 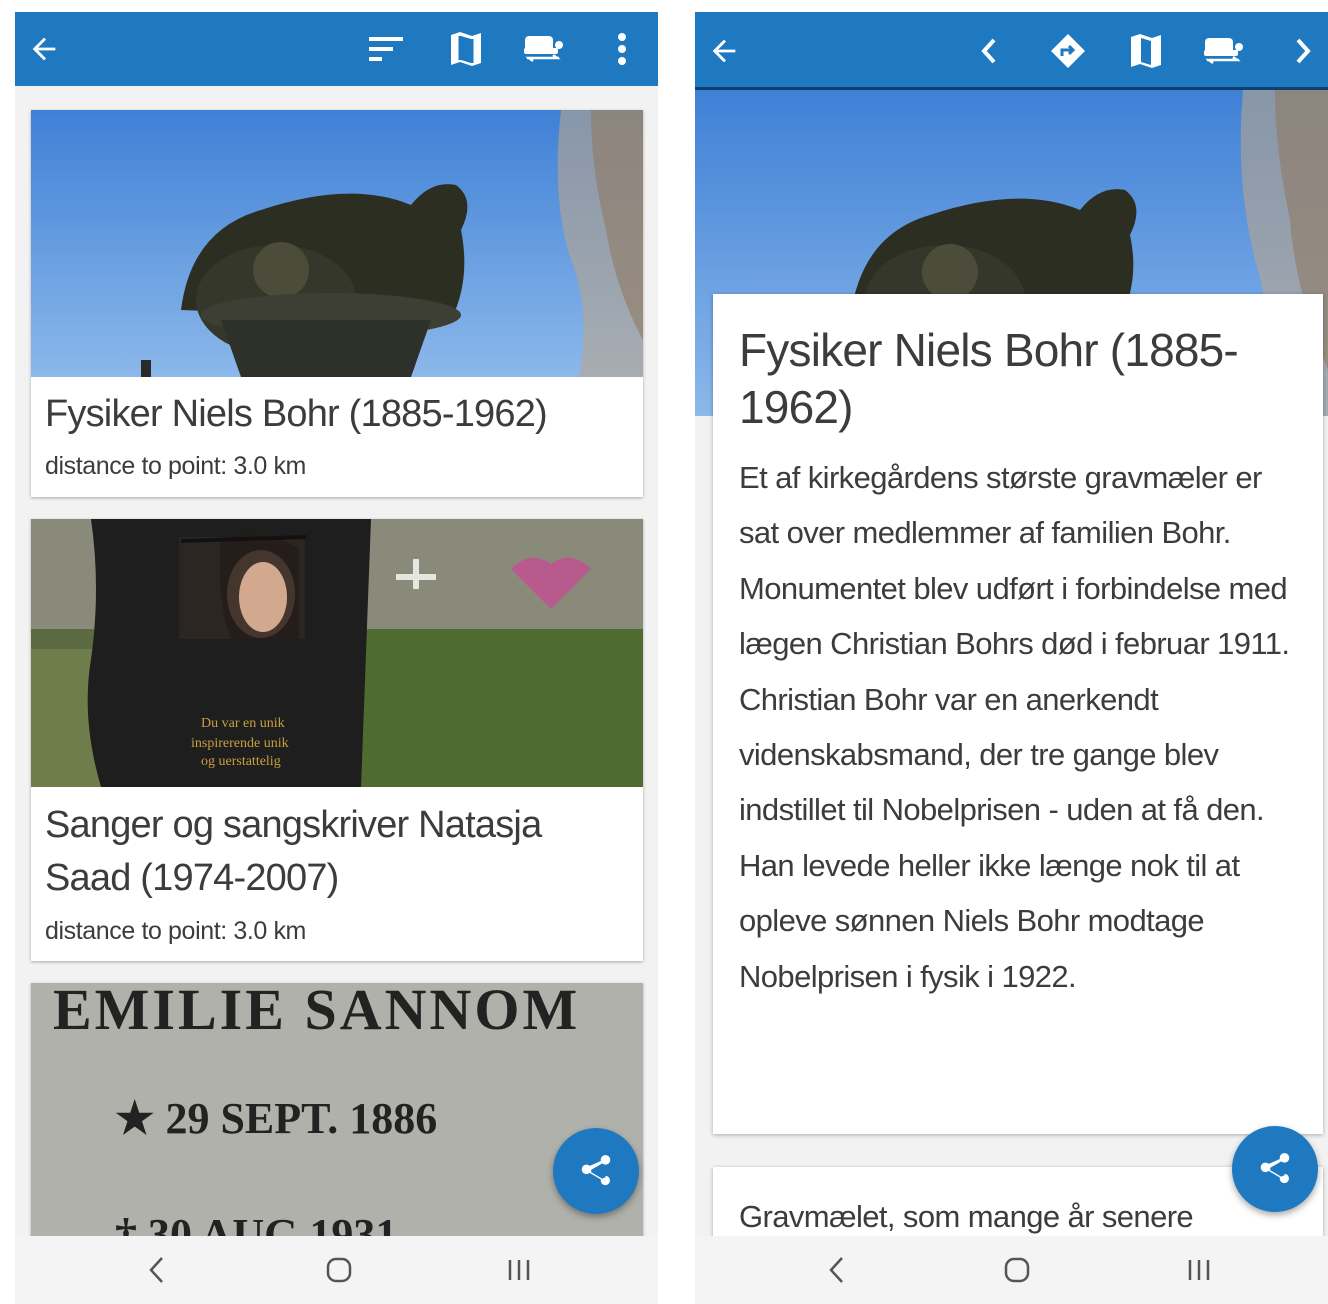 I want to click on chevron-left-icon, so click(x=989, y=51).